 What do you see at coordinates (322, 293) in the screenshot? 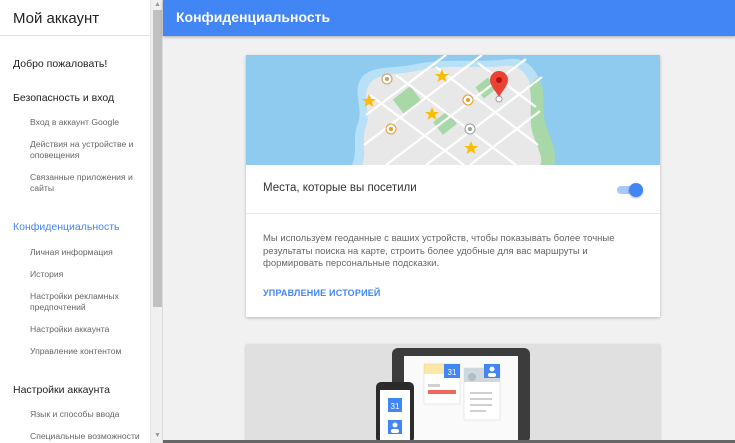
I see `manage-history-link: УПРАВЛЕНИЕ ИСТОРИЕЙ` at bounding box center [322, 293].